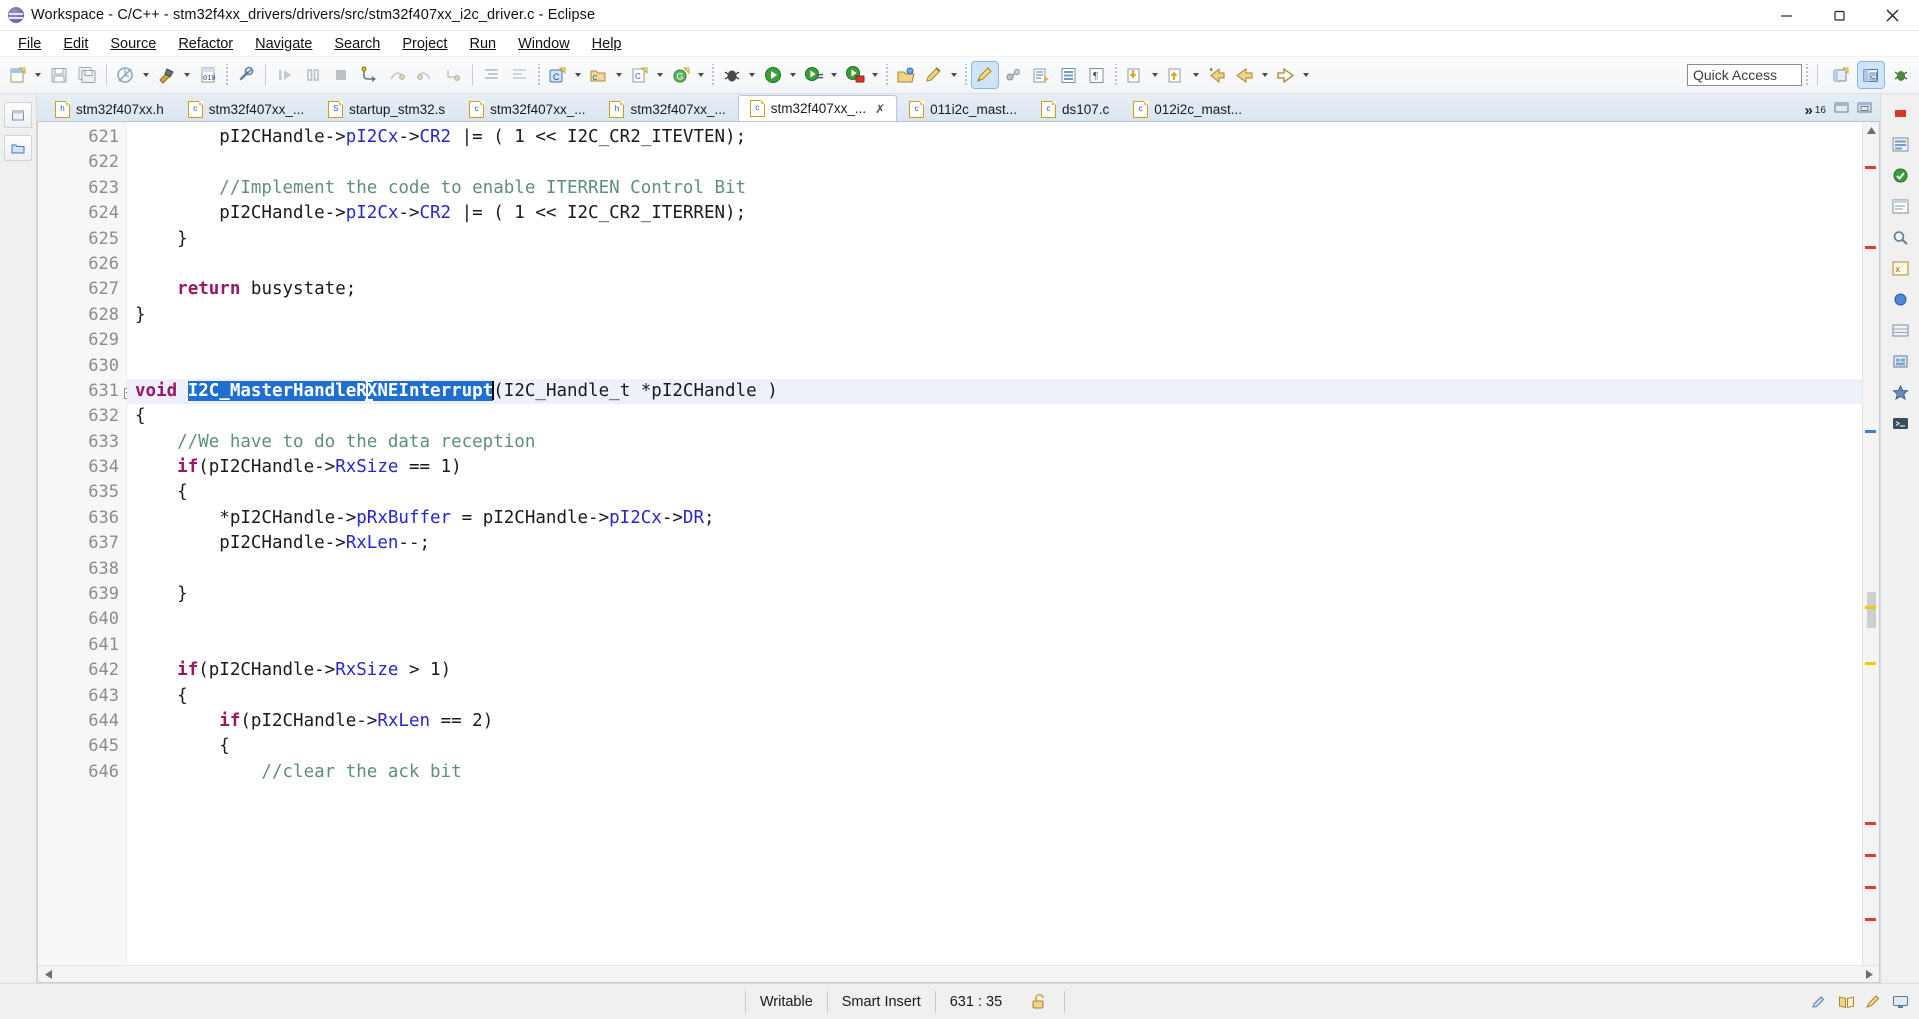  I want to click on code-line: //We have to do the data reception, so click(994, 442).